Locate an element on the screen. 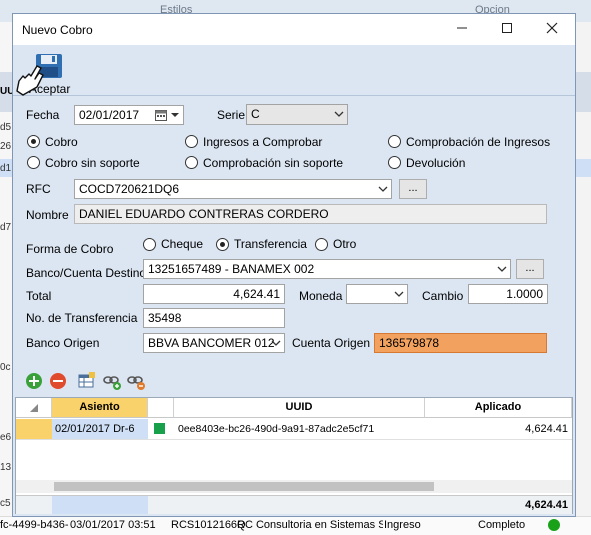  grid-total: 4,624.41 is located at coordinates (546, 505).